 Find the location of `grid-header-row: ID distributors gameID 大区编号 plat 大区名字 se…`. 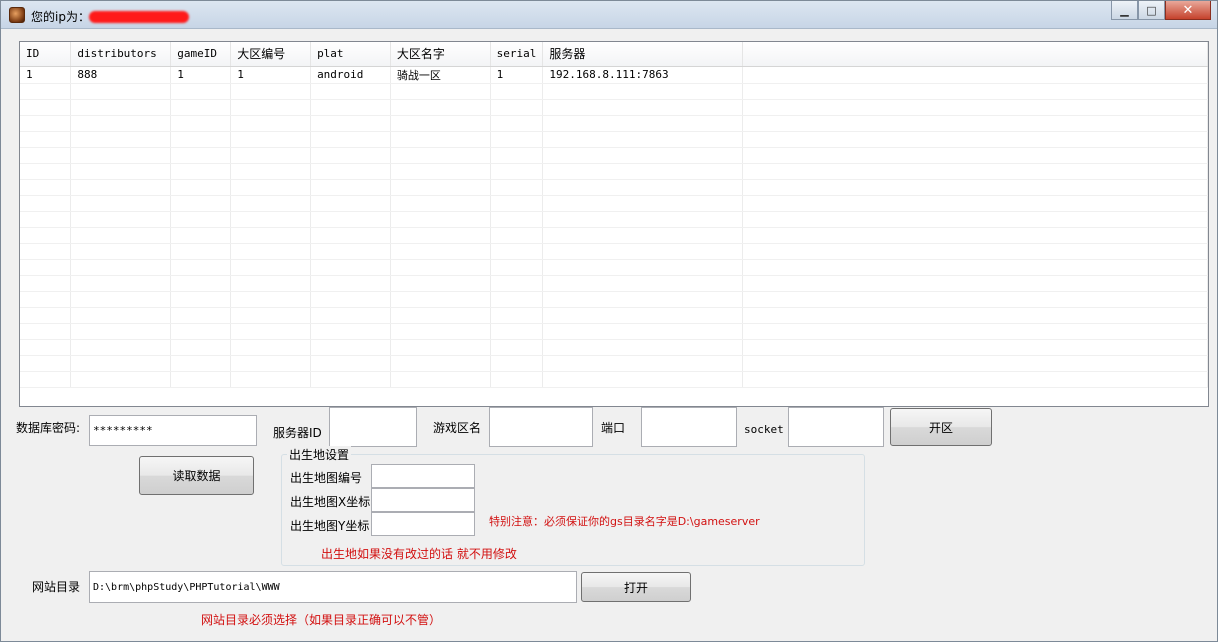

grid-header-row: ID distributors gameID 大区编号 plat 大区名字 se… is located at coordinates (614, 54).